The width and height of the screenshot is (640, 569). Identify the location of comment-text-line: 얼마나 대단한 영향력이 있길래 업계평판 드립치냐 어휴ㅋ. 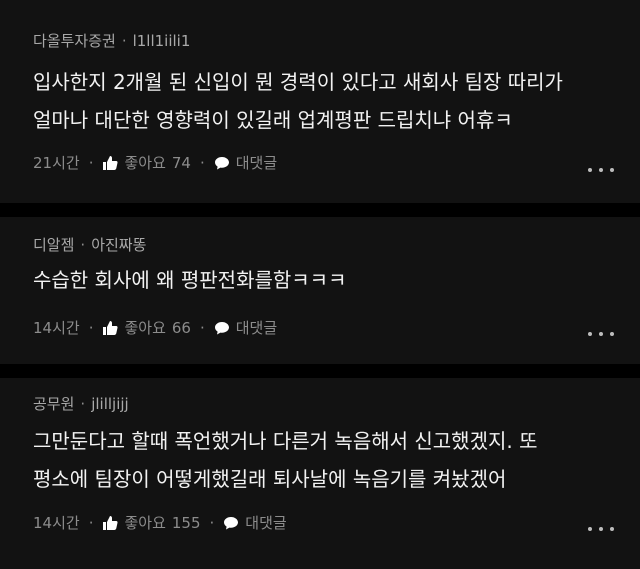
(273, 120).